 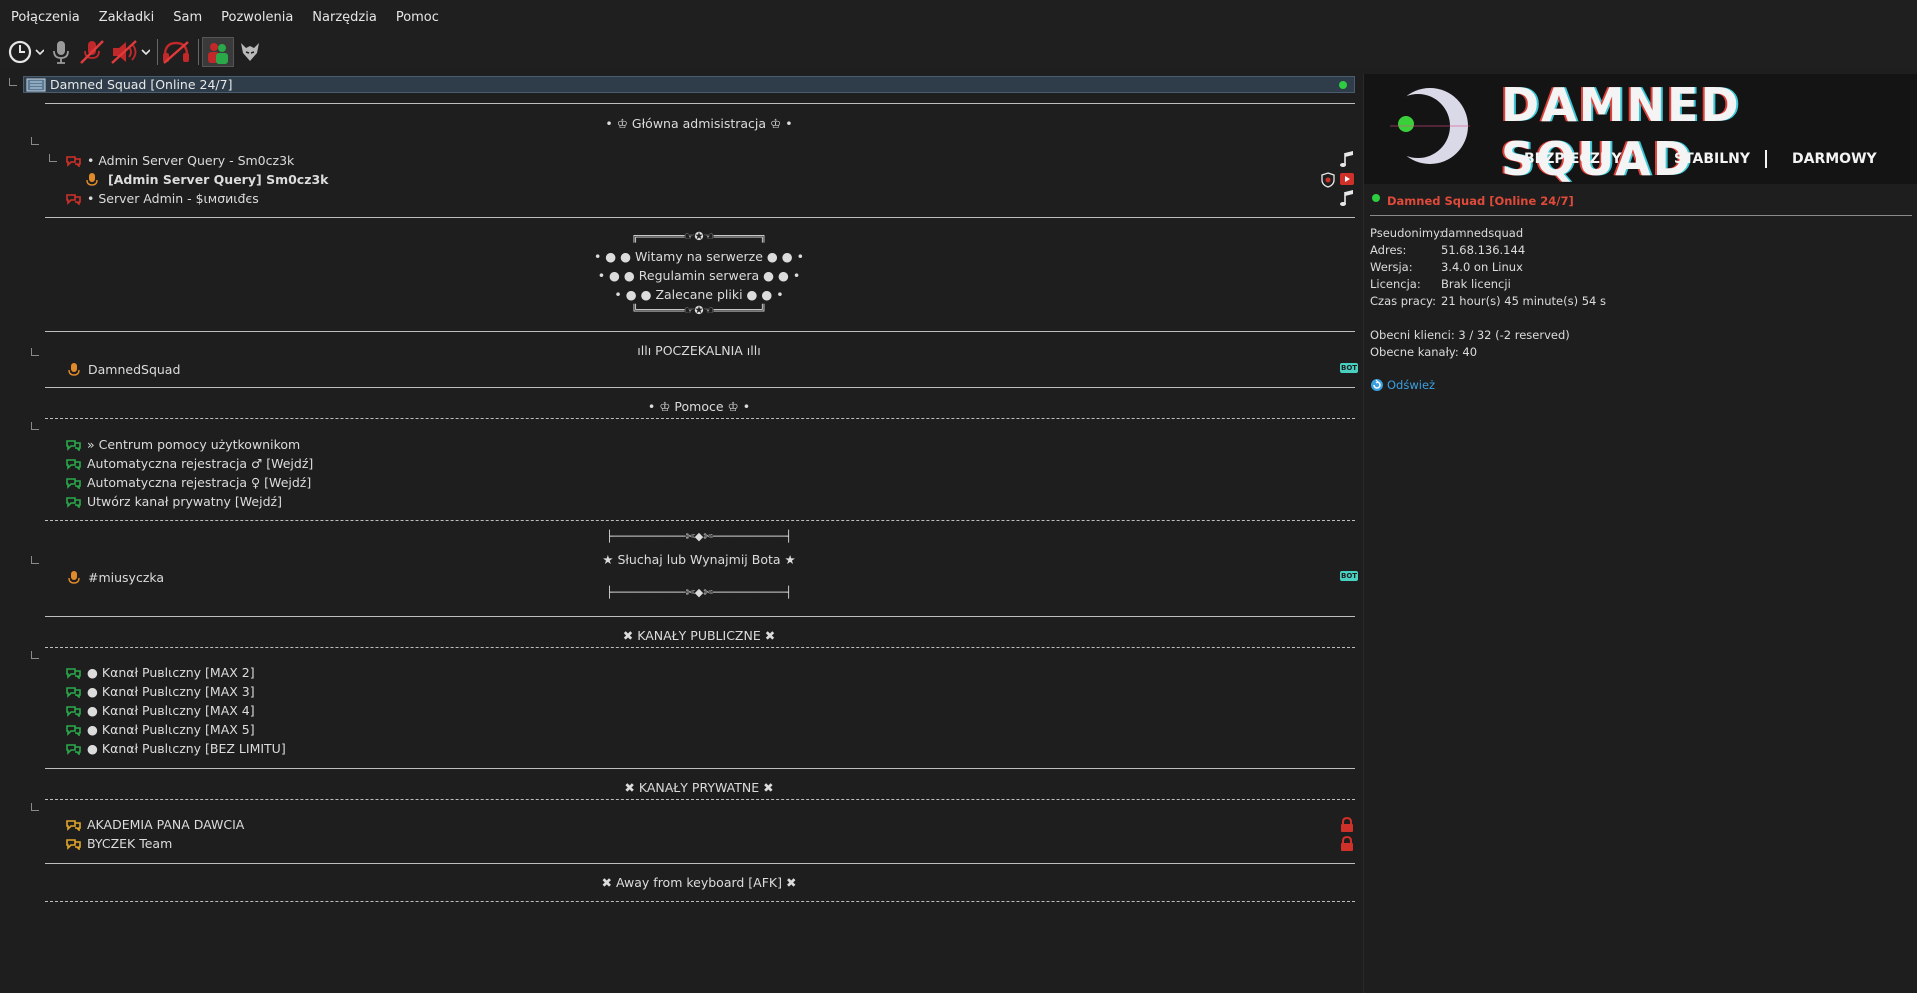 What do you see at coordinates (194, 444) in the screenshot?
I see `channel-name: » Centrum pomocy użytkownikom` at bounding box center [194, 444].